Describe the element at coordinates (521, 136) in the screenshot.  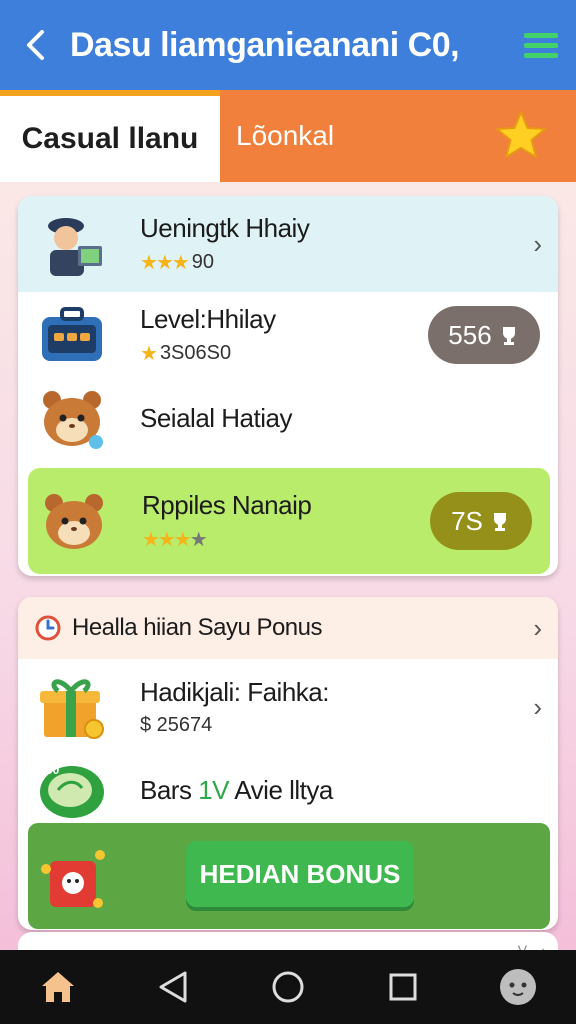
I see `star-icon` at that location.